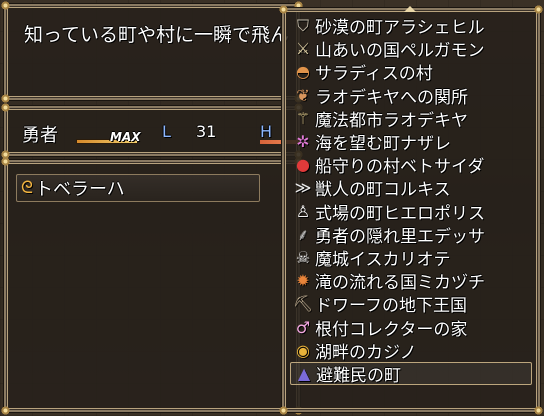 This screenshot has height=416, width=544. What do you see at coordinates (302, 235) in the screenshot?
I see `feather-icon: ⸙` at bounding box center [302, 235].